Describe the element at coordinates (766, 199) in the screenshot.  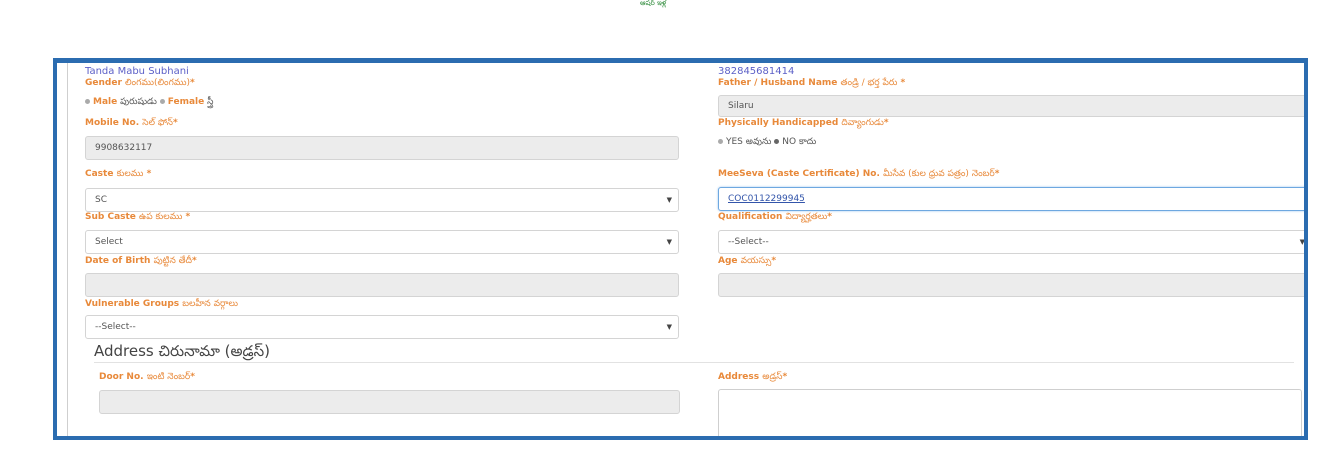
I see `meeseva-value: COC0112299945` at that location.